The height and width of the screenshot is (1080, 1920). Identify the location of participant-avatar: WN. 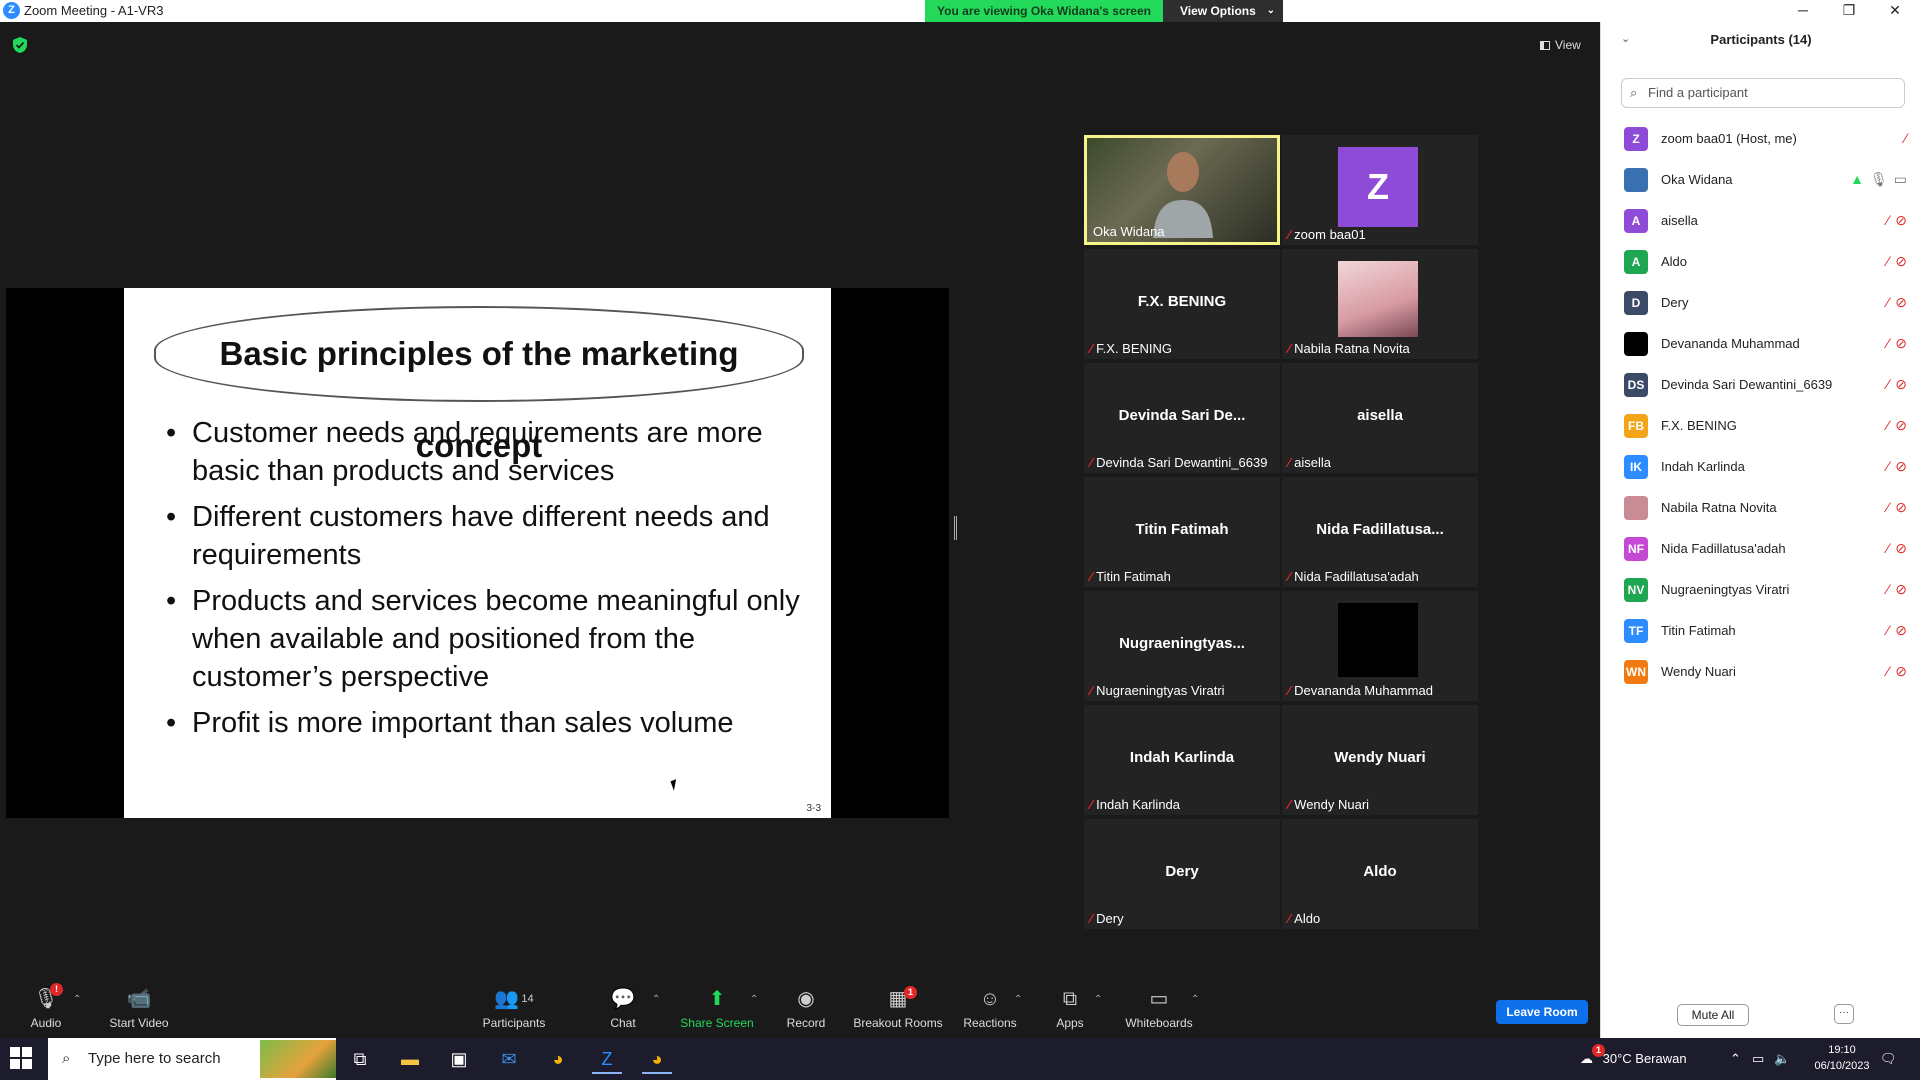
(1636, 672).